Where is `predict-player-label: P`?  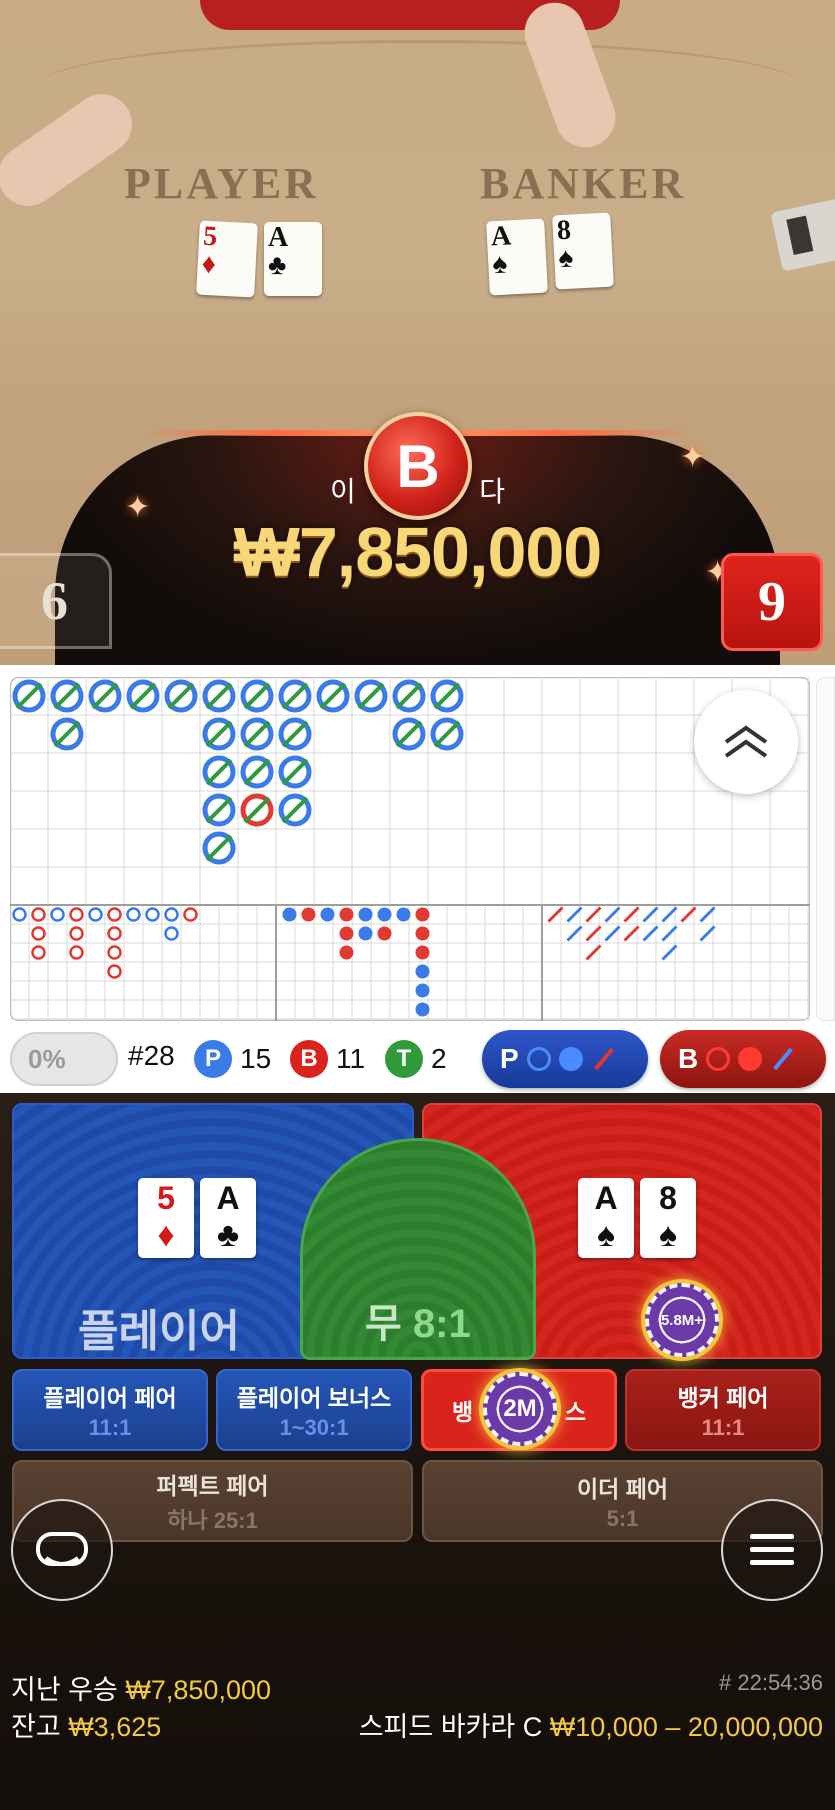
predict-player-label: P is located at coordinates (509, 1058).